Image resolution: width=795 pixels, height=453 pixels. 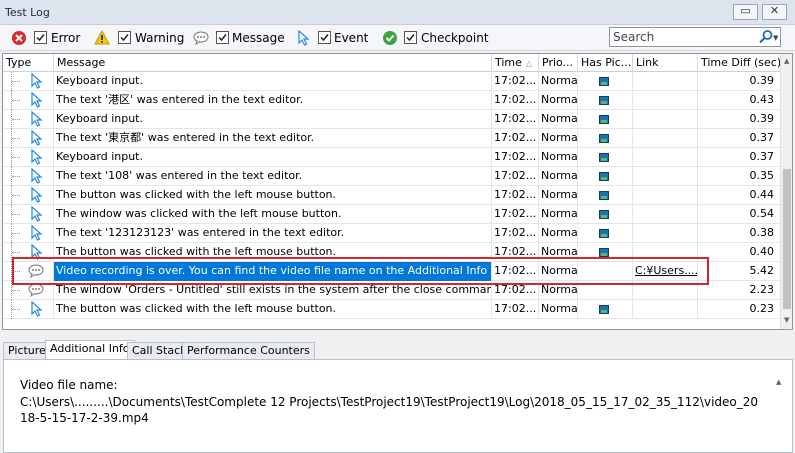 What do you see at coordinates (762, 137) in the screenshot?
I see `time-diff-cell: 0.37` at bounding box center [762, 137].